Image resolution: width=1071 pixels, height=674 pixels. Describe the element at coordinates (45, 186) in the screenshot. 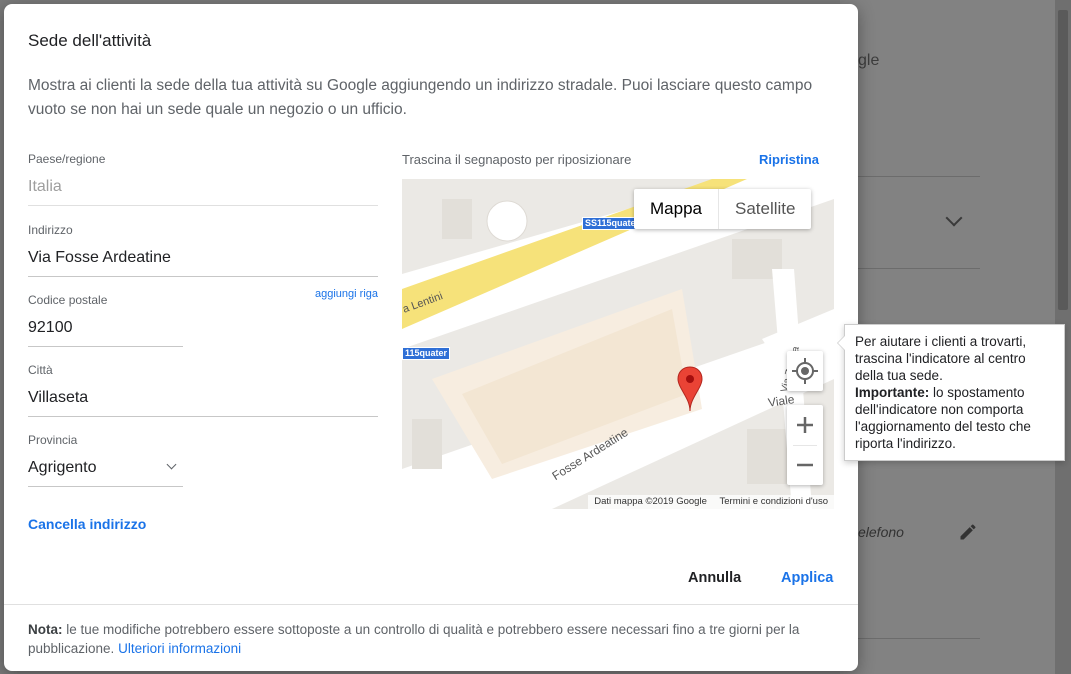

I see `country-input: Italia` at that location.